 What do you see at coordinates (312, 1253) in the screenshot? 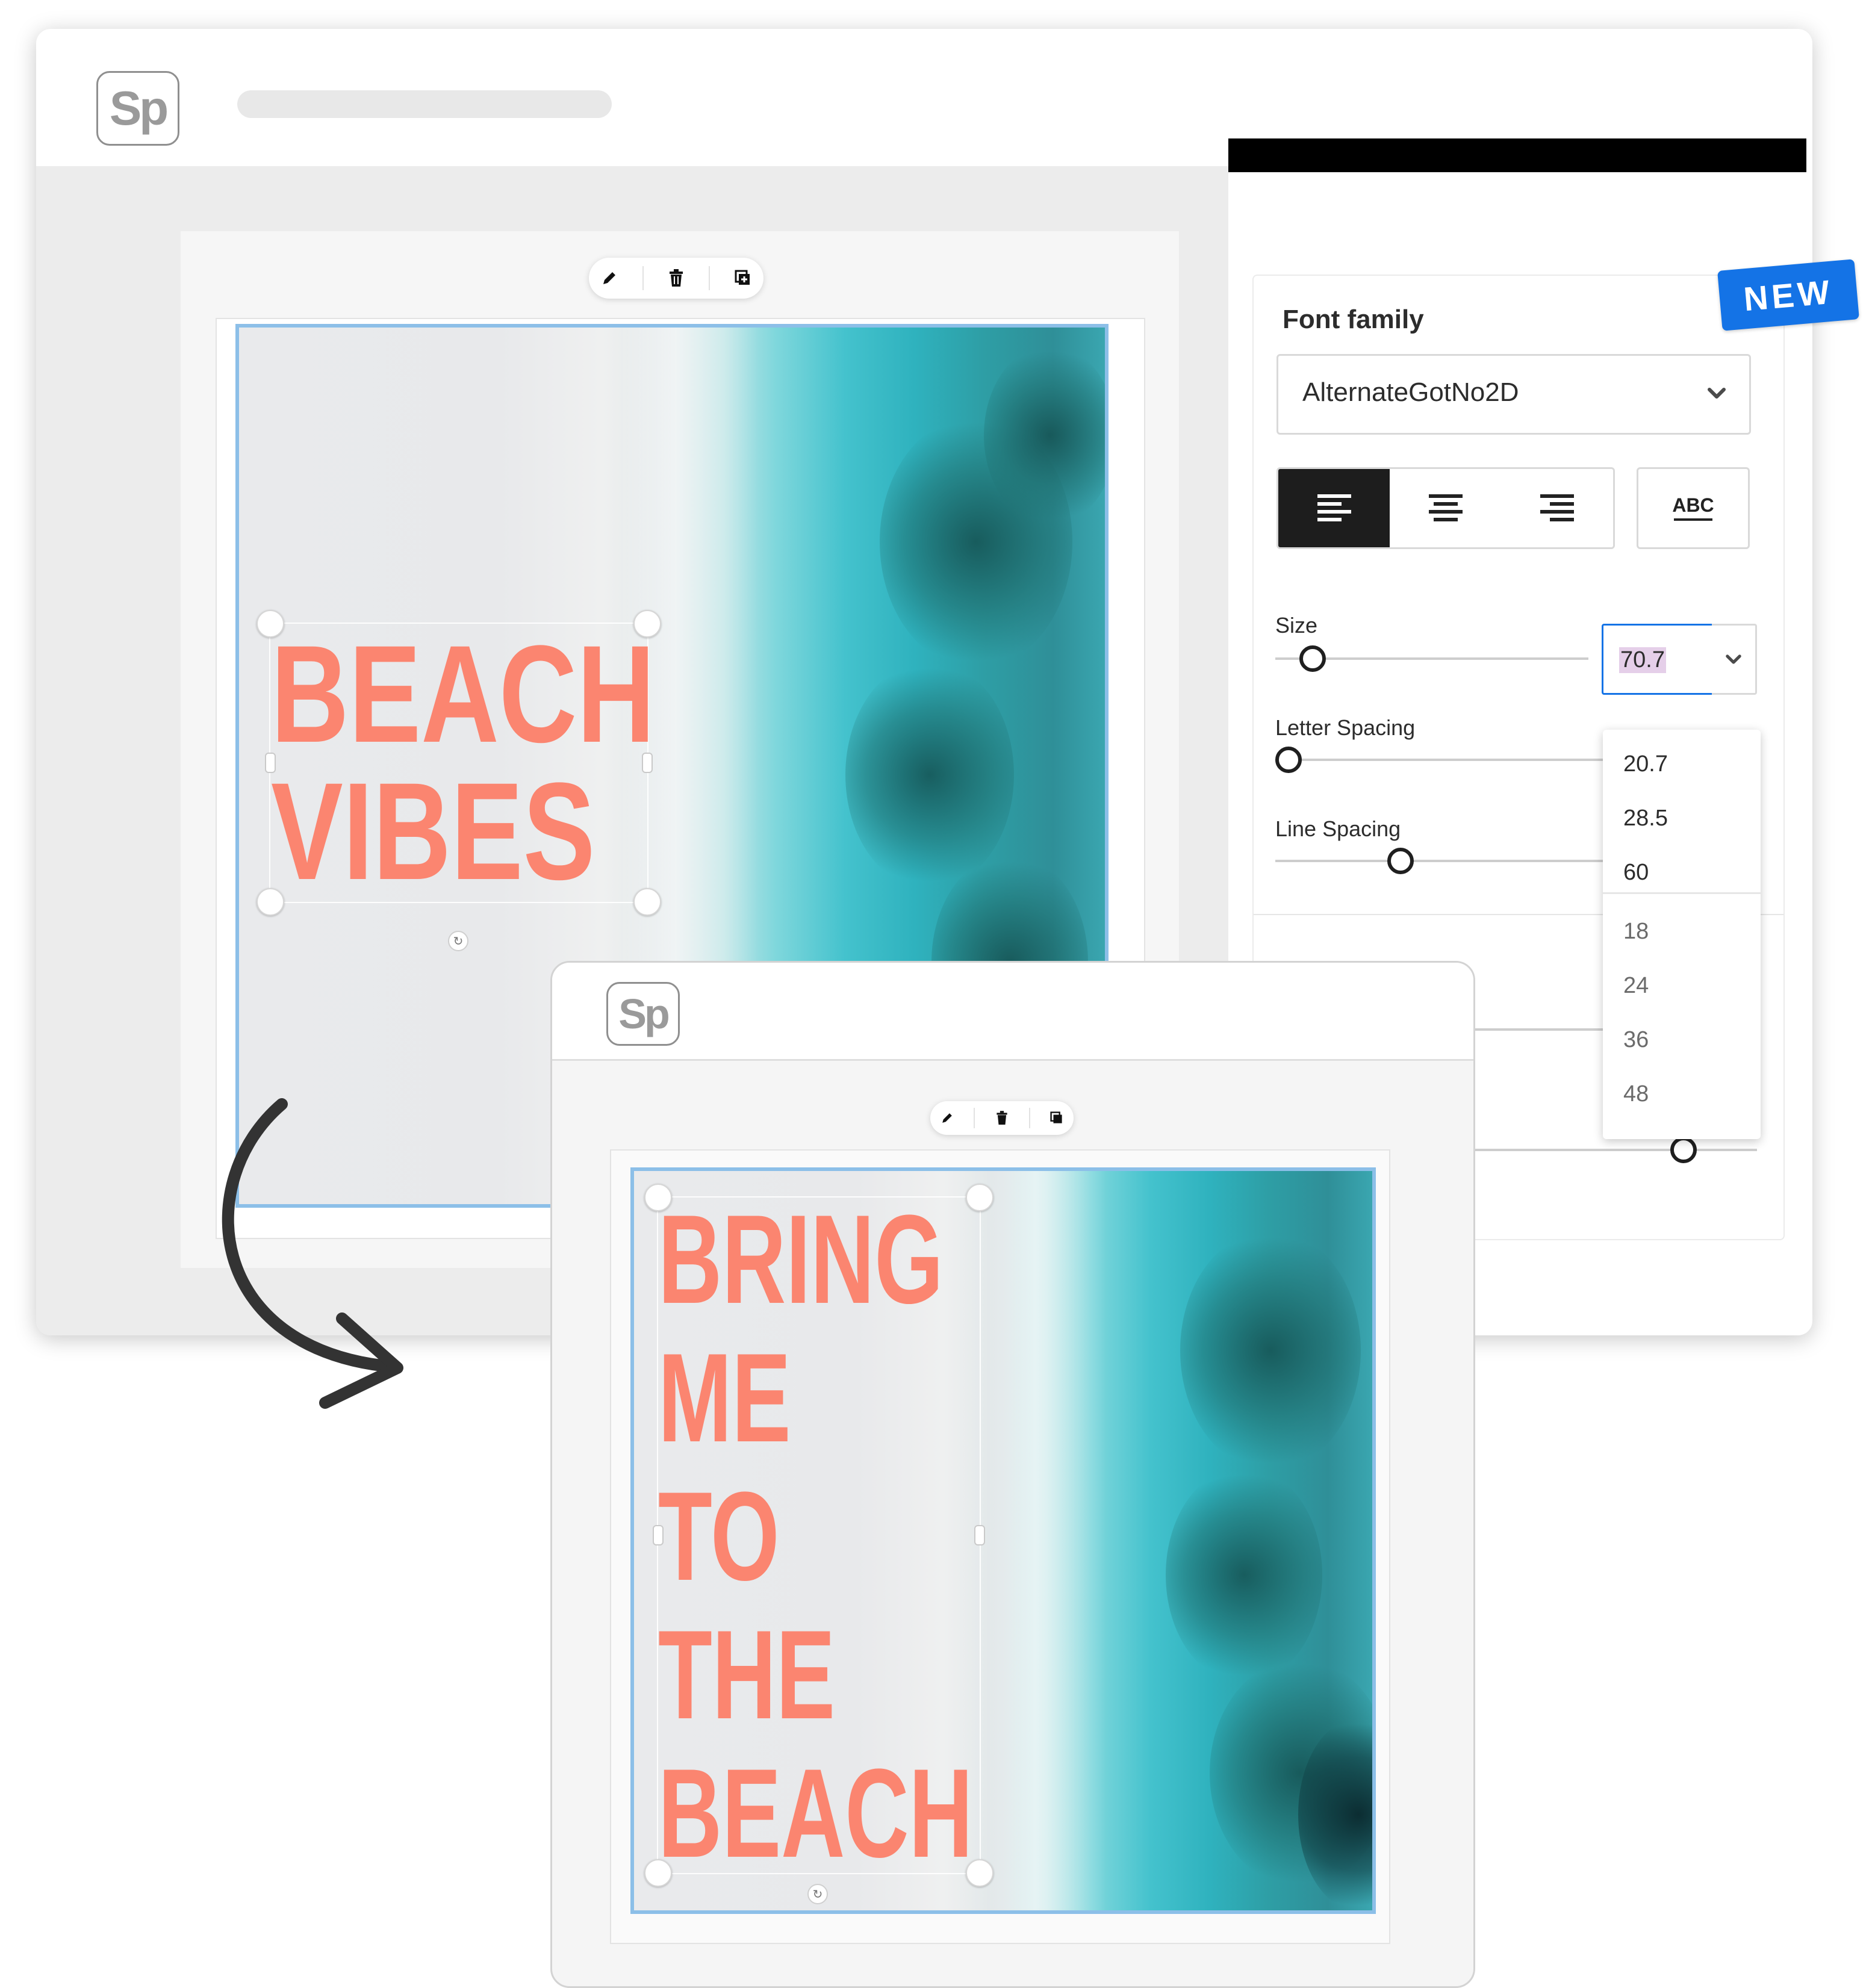
I see `curved-arrow-icon` at bounding box center [312, 1253].